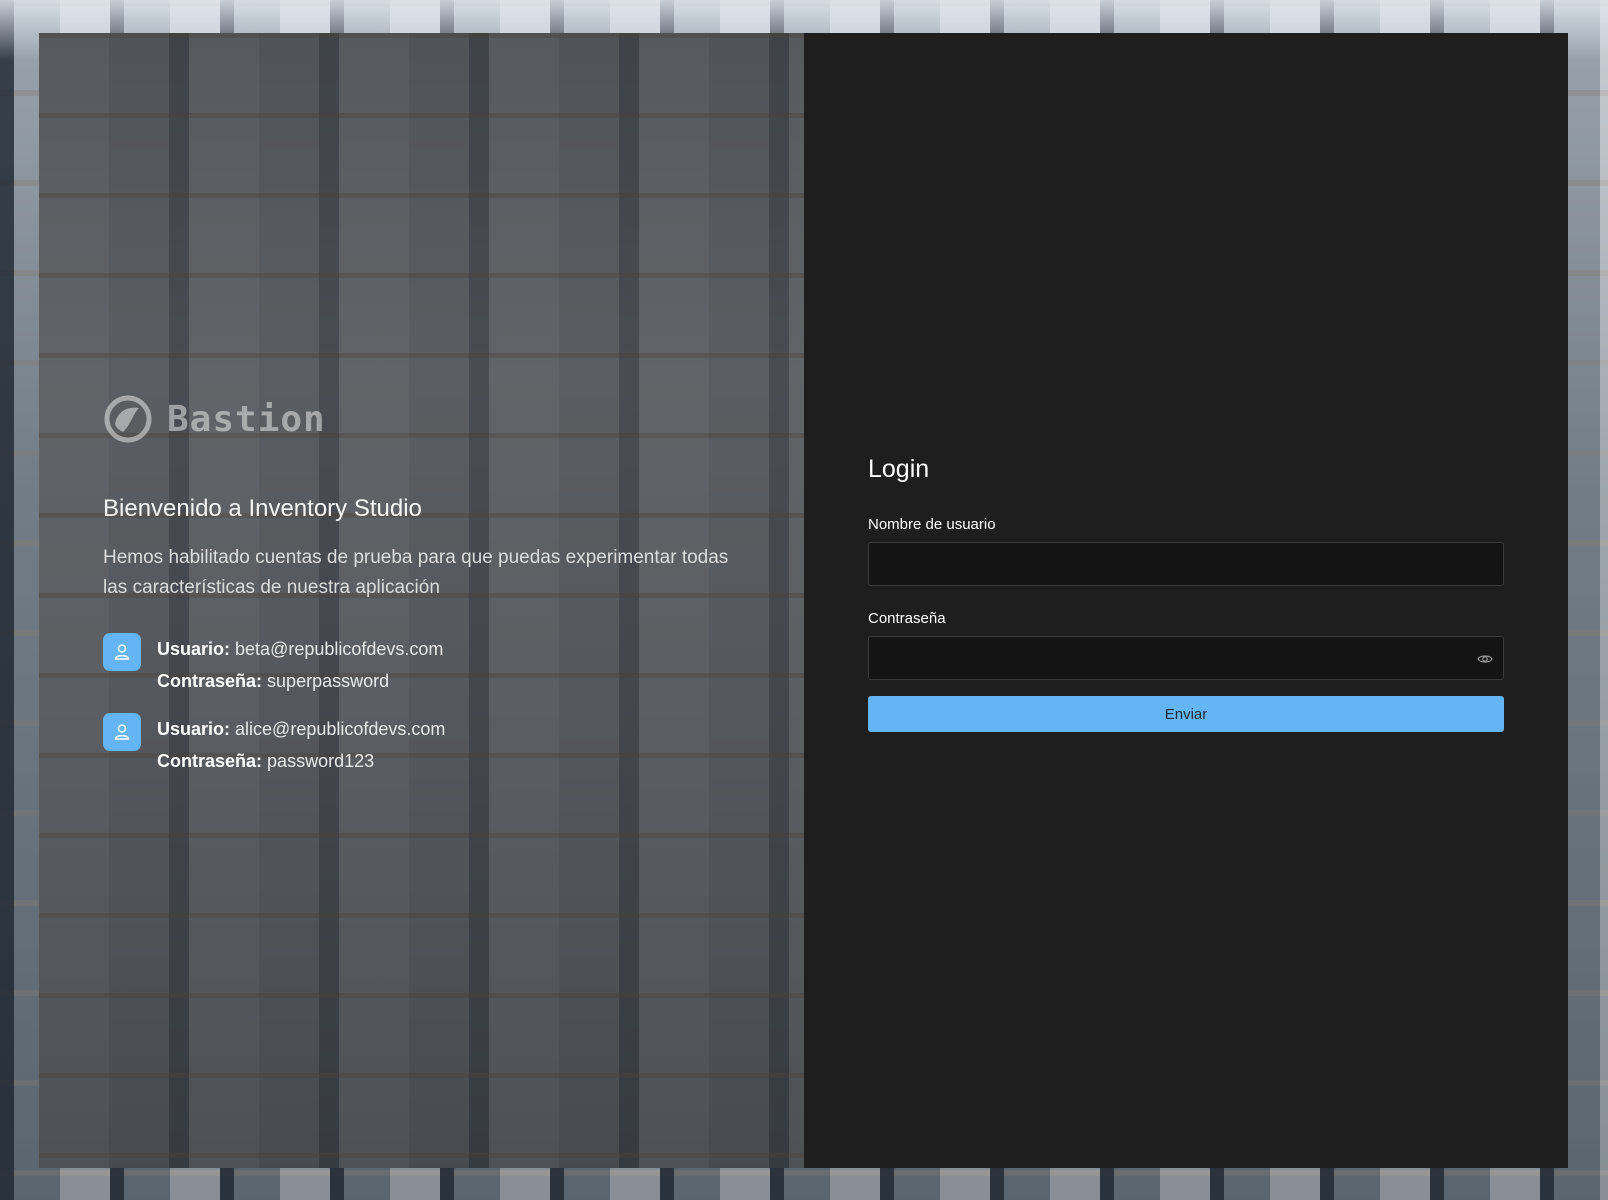  I want to click on demo-account-user-line: Usuario: beta@republicofdevs.com, so click(300, 649).